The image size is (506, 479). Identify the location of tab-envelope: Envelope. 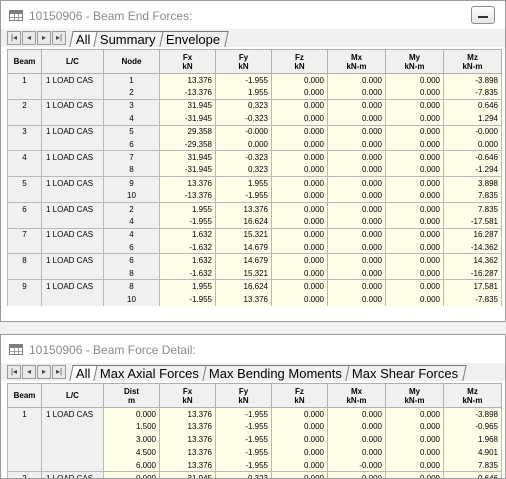
(194, 39).